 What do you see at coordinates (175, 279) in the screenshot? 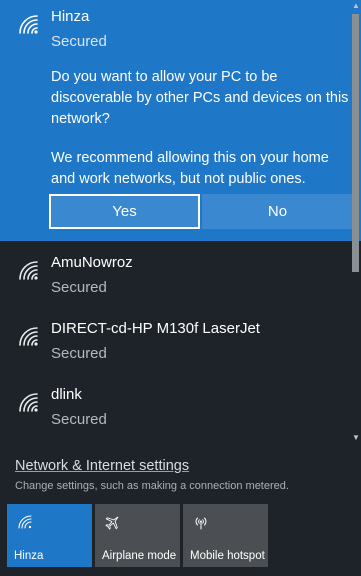
I see `network-item: AmuNowroz Secured` at bounding box center [175, 279].